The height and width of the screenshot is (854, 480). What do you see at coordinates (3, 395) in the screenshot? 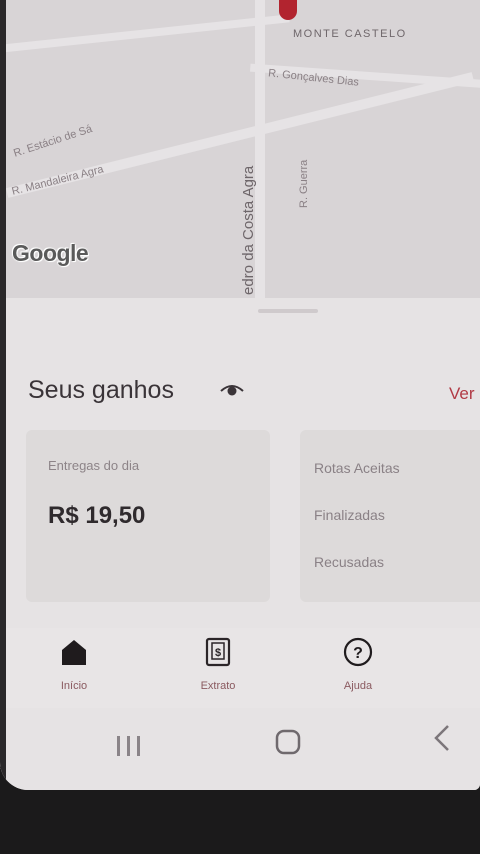
I see `device-bezel` at bounding box center [3, 395].